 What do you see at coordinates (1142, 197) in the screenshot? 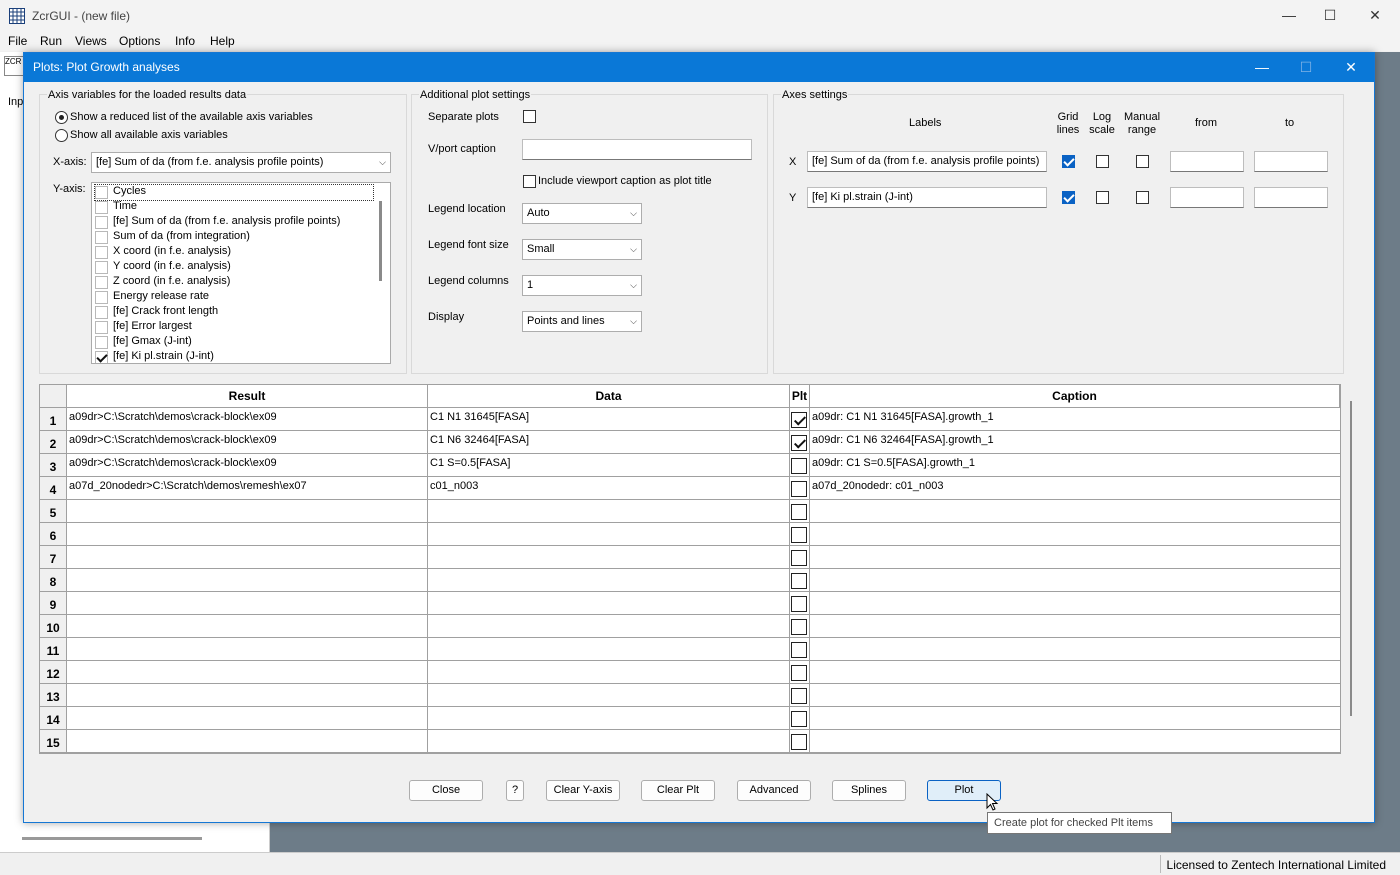
I see `y-manual-checkbox` at bounding box center [1142, 197].